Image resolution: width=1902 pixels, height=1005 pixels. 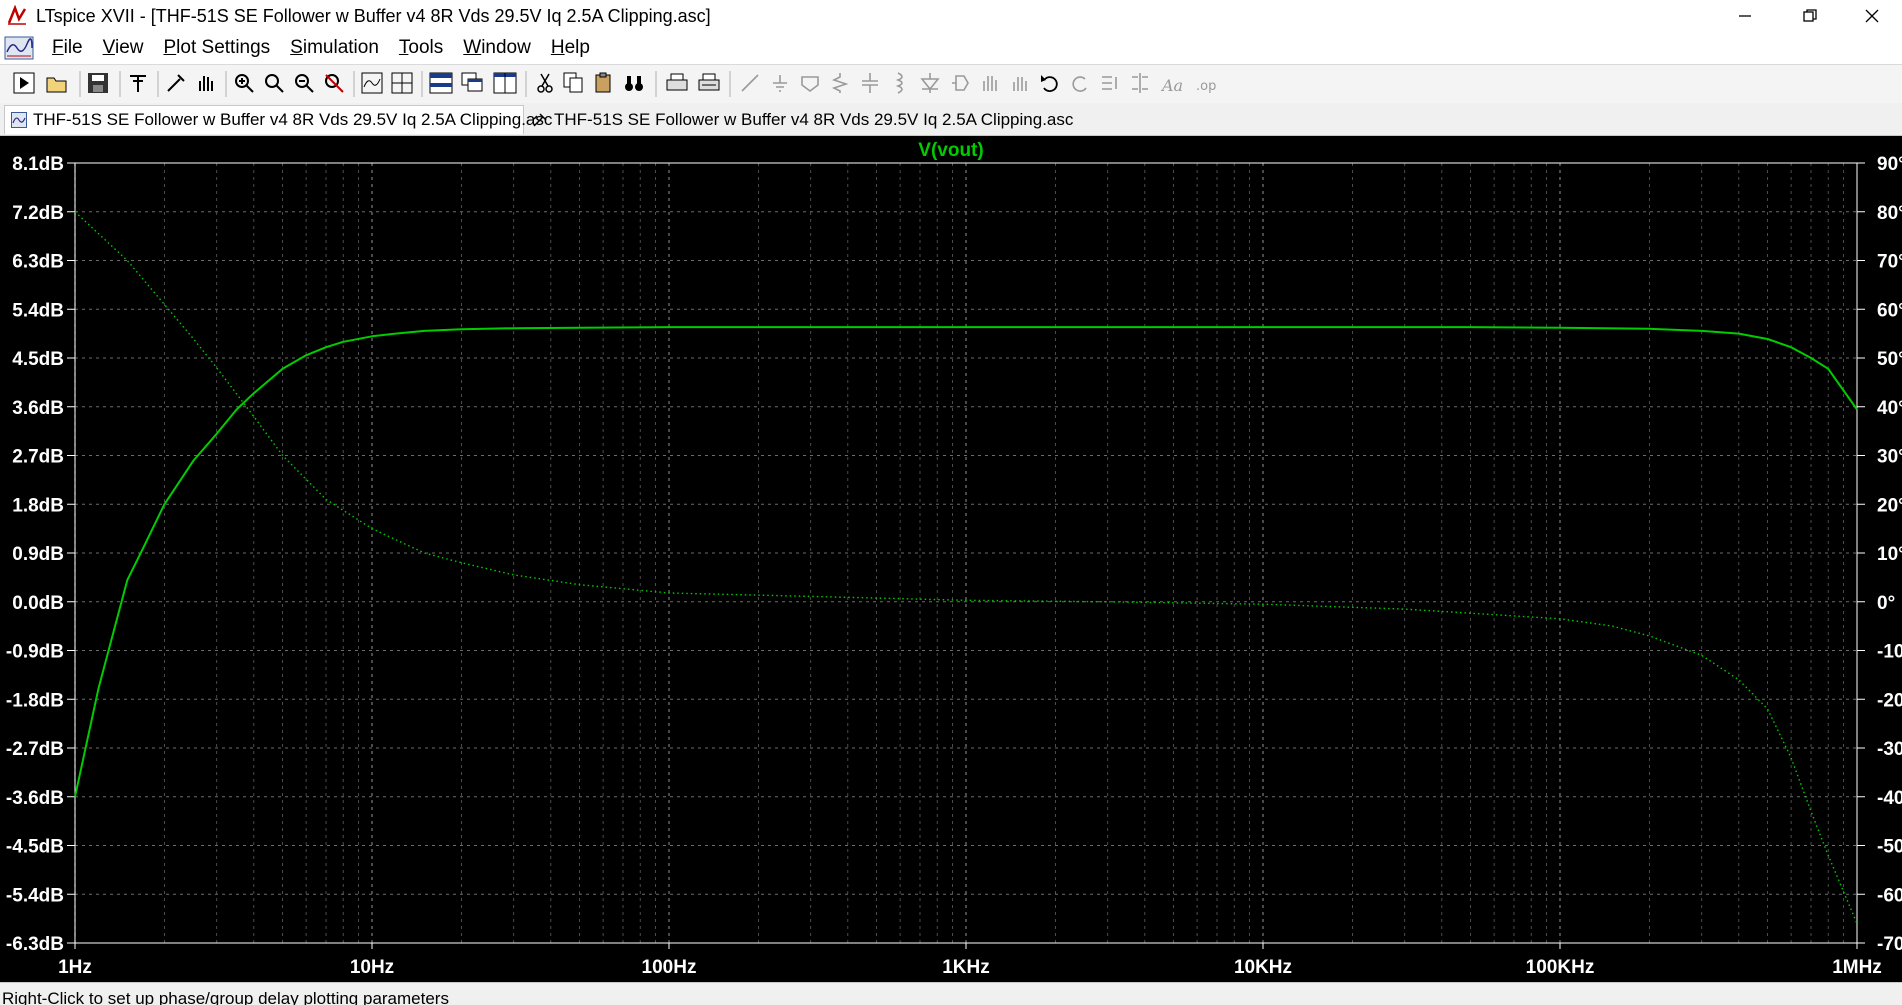 I want to click on rotate-icon, so click(x=1109, y=83).